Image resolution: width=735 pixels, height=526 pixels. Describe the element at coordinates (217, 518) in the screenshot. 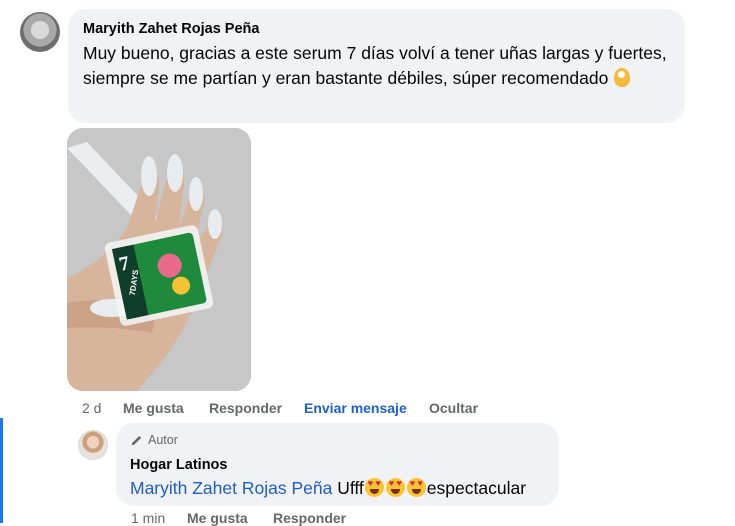

I see `reply-like-button: Me gusta` at that location.